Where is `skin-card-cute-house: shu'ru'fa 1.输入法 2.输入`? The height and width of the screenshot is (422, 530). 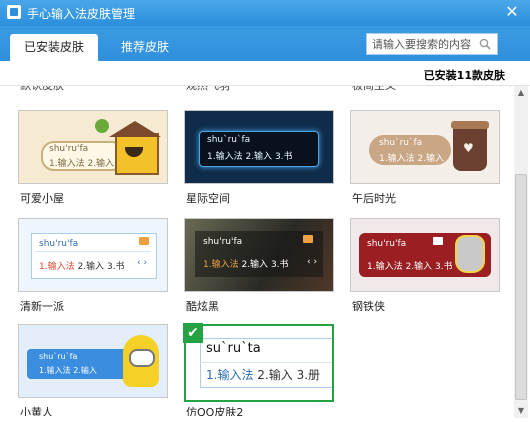
skin-card-cute-house: shu'ru'fa 1.输入法 2.输入 is located at coordinates (93, 147).